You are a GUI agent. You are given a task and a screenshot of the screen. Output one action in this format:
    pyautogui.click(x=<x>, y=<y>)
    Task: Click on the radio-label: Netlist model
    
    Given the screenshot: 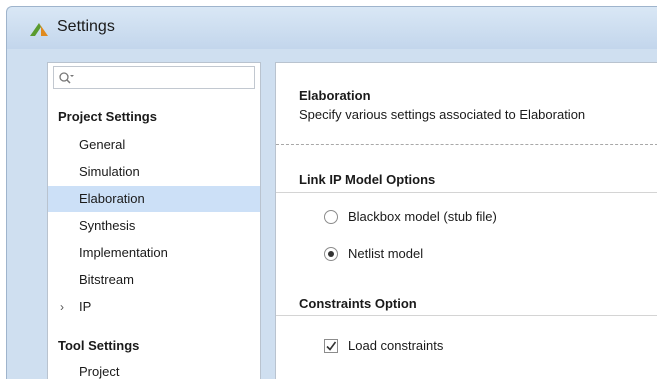 What is the action you would take?
    pyautogui.click(x=385, y=253)
    